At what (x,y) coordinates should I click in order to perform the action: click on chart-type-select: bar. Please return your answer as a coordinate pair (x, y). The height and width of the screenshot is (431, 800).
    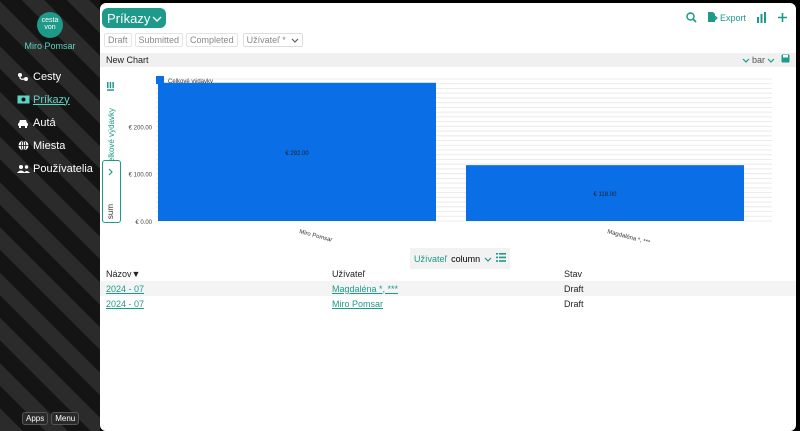
    Looking at the image, I should click on (758, 60).